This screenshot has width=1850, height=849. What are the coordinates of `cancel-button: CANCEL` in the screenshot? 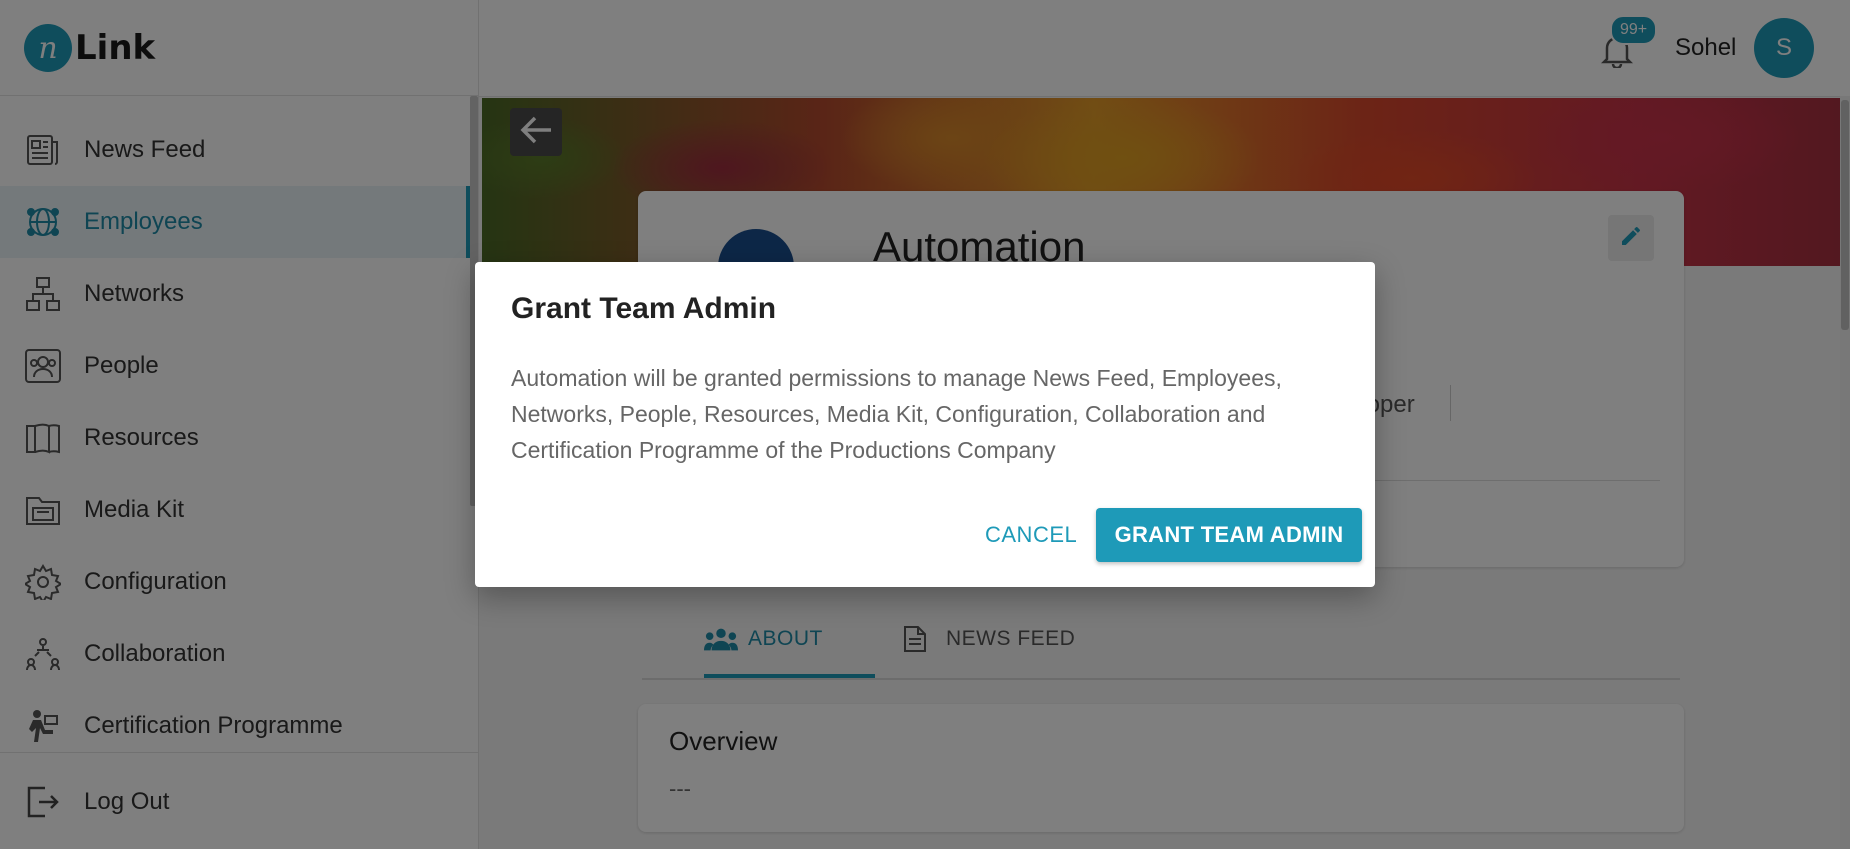 It's located at (1031, 535).